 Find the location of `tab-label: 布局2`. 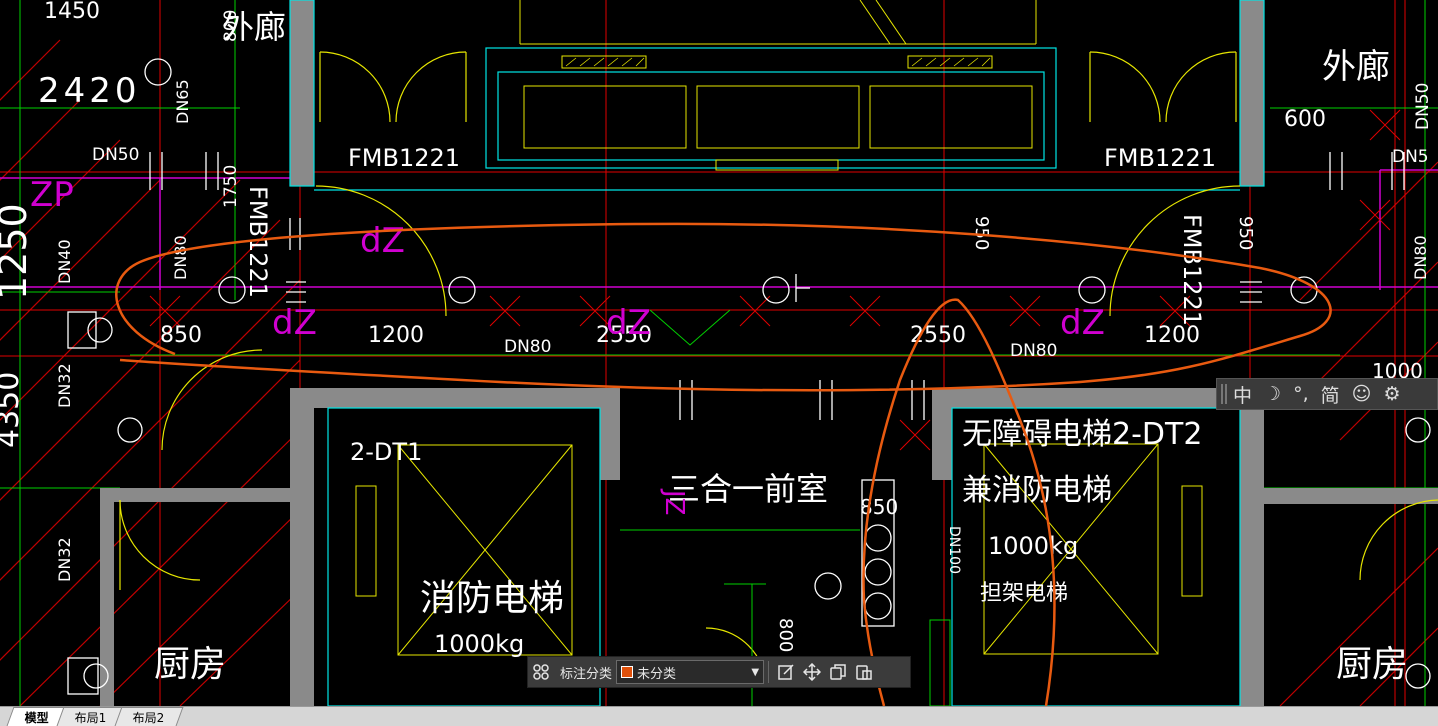

tab-label: 布局2 is located at coordinates (148, 717).